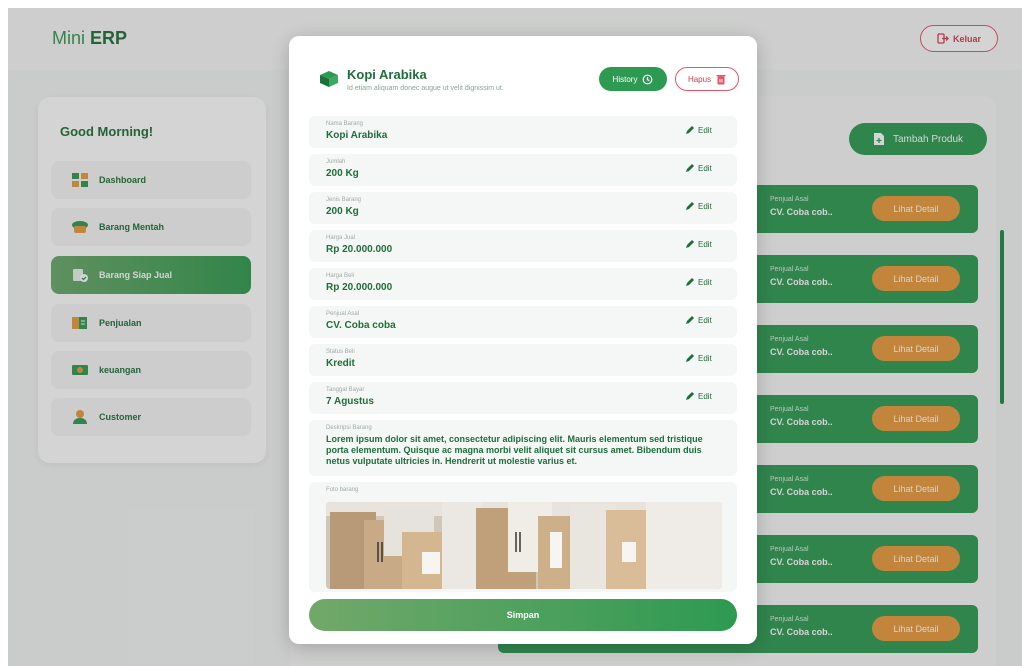 This screenshot has width=1027, height=666. What do you see at coordinates (387, 74) in the screenshot?
I see `modal-title: Kopi Arabika` at bounding box center [387, 74].